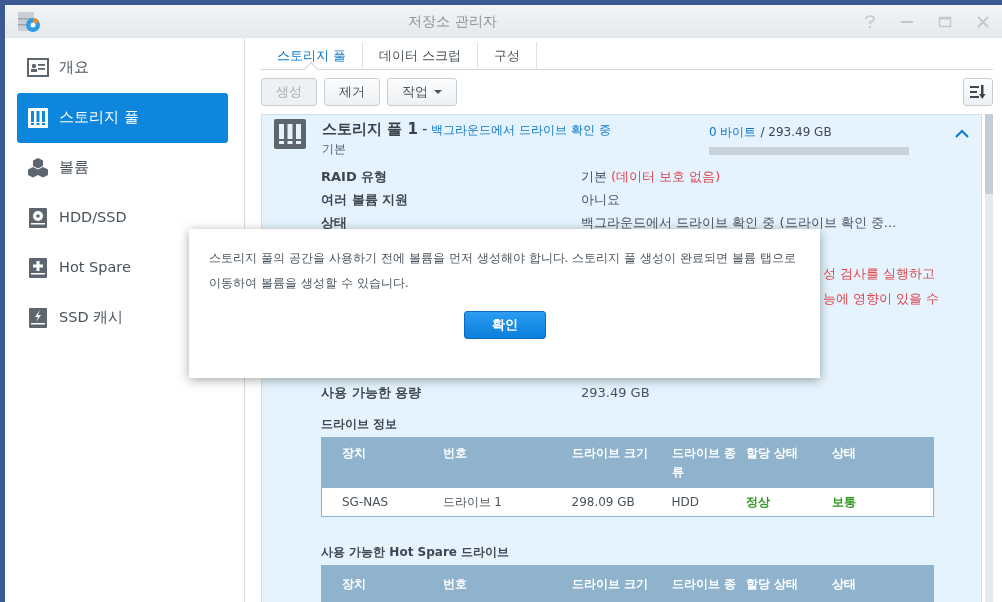  Describe the element at coordinates (122, 318) in the screenshot. I see `sidebar-item: SSD 캐시` at that location.